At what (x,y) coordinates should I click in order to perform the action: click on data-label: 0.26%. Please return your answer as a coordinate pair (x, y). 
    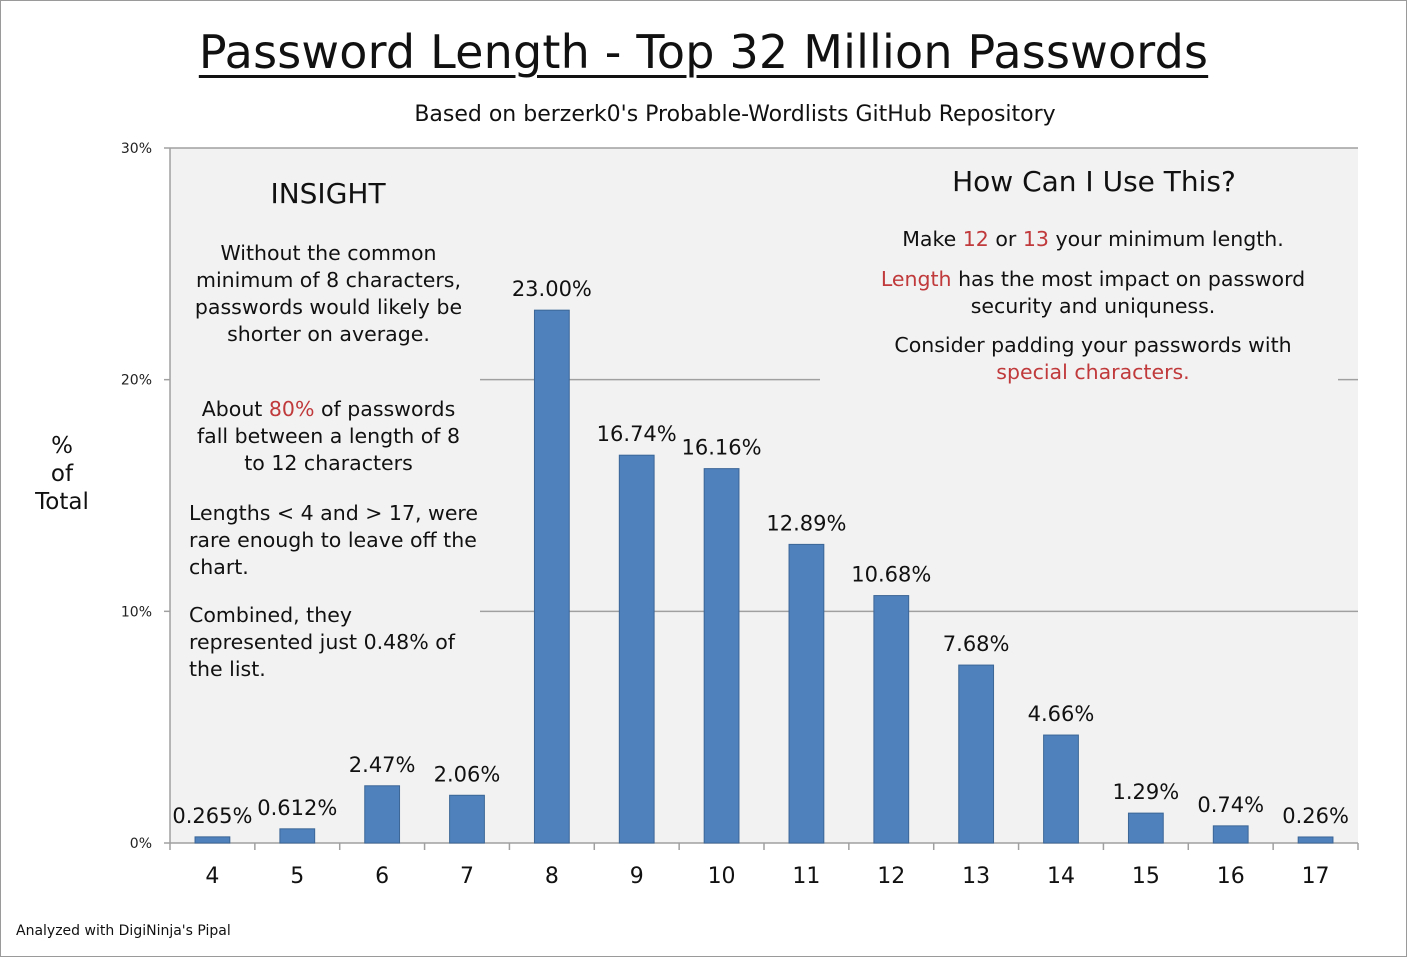
    Looking at the image, I should click on (1315, 816).